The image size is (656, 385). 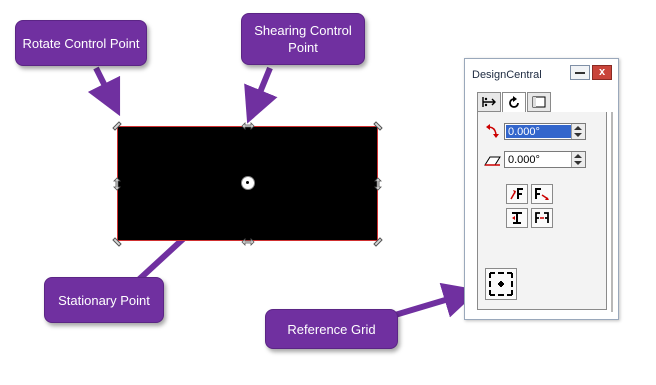 What do you see at coordinates (378, 242) in the screenshot?
I see `rotate-handle-bottom-right` at bounding box center [378, 242].